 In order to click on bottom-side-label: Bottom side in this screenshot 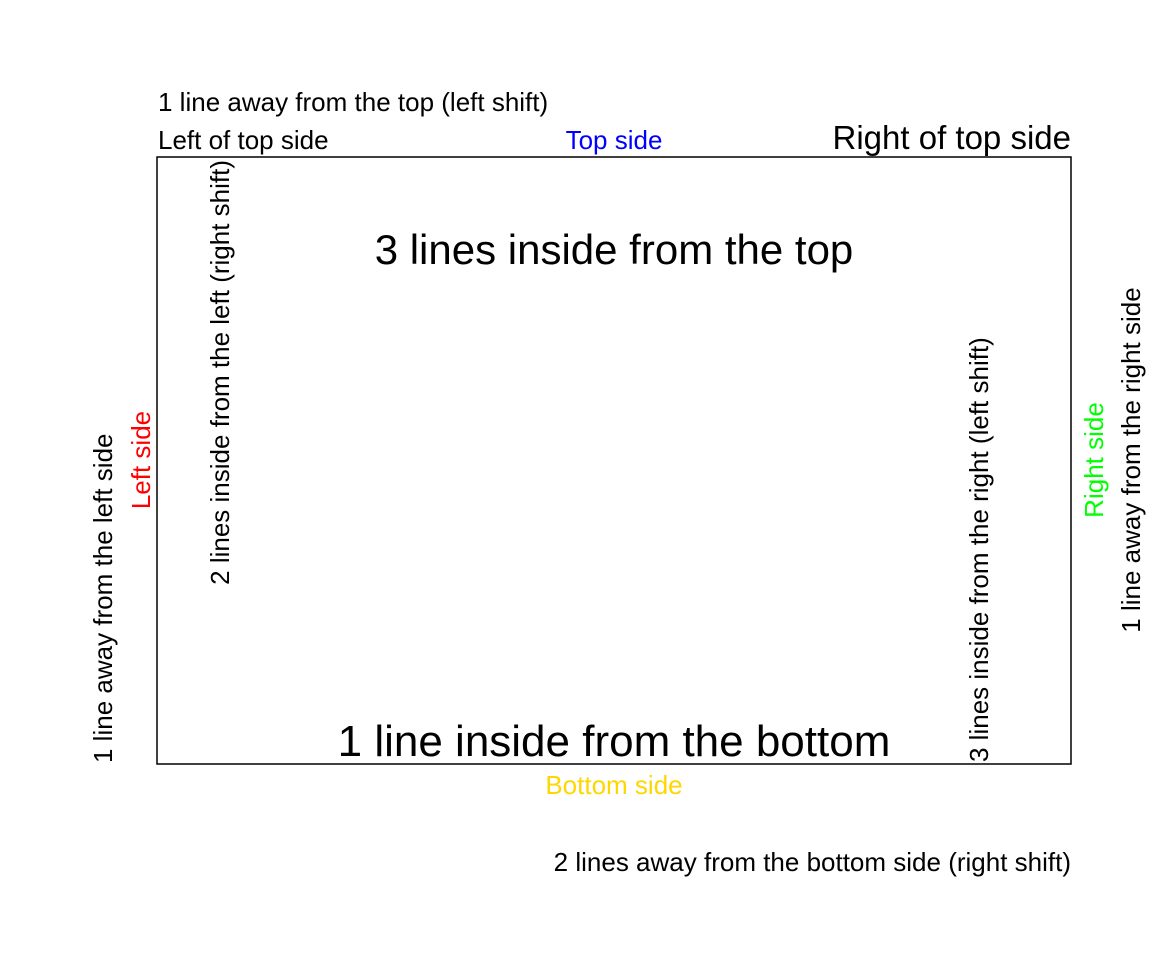, I will do `click(613, 785)`.